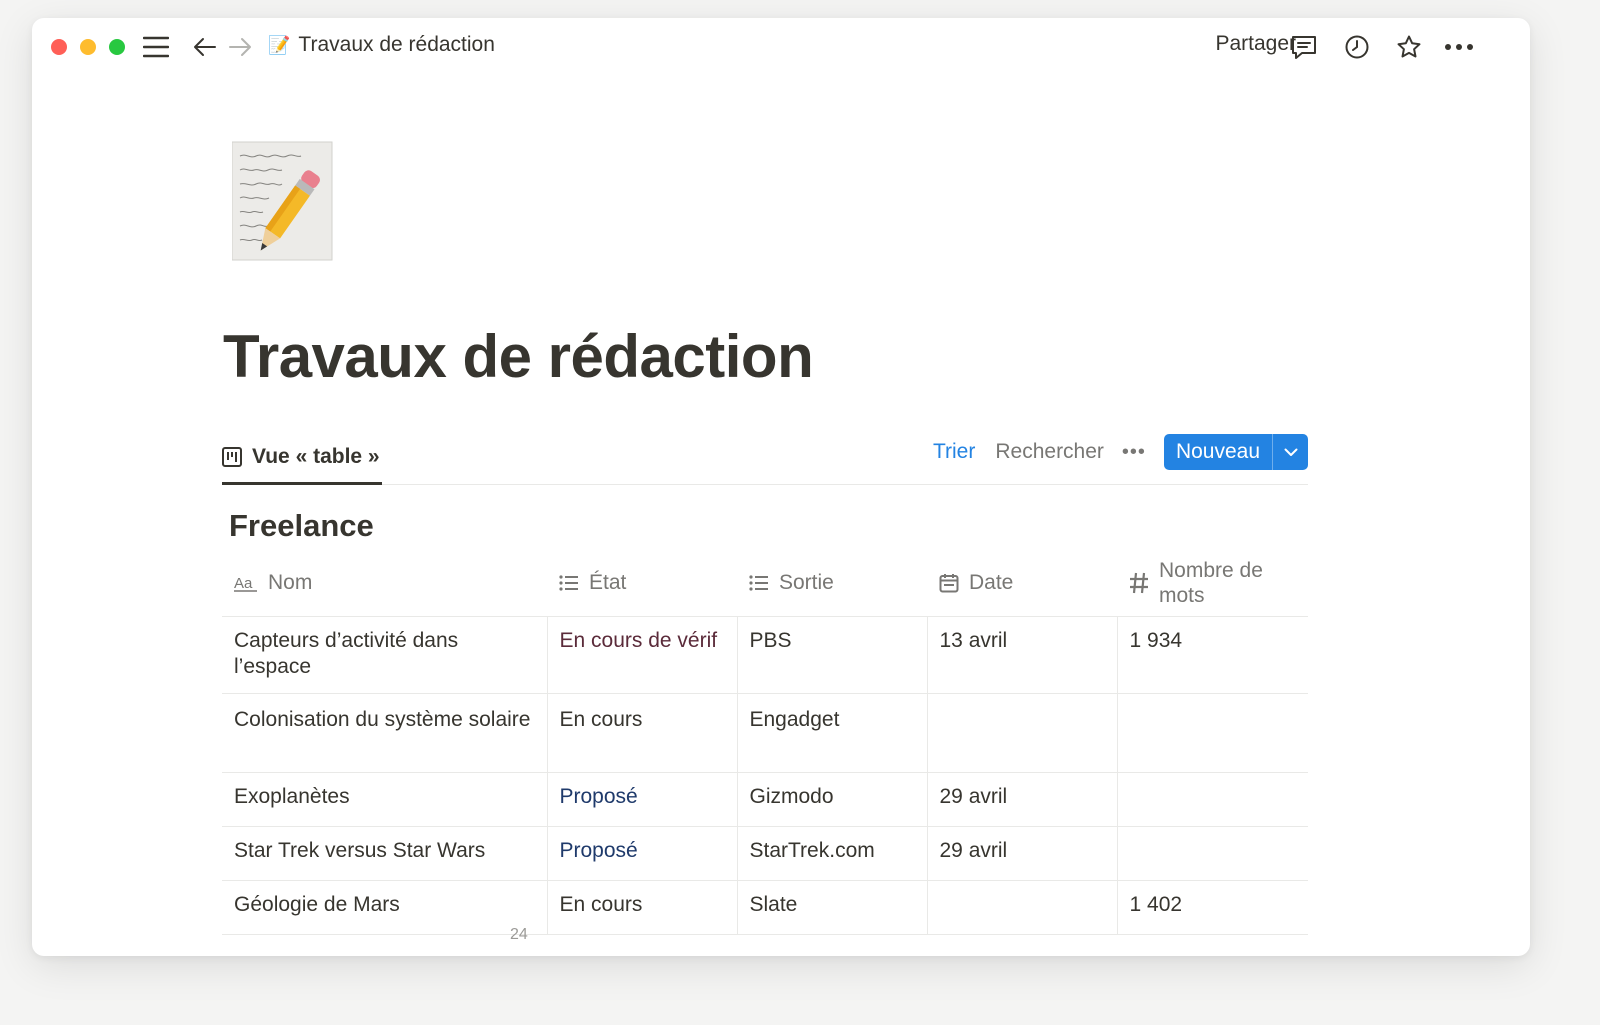  What do you see at coordinates (1212, 655) in the screenshot?
I see `cell-mots: 1 934` at bounding box center [1212, 655].